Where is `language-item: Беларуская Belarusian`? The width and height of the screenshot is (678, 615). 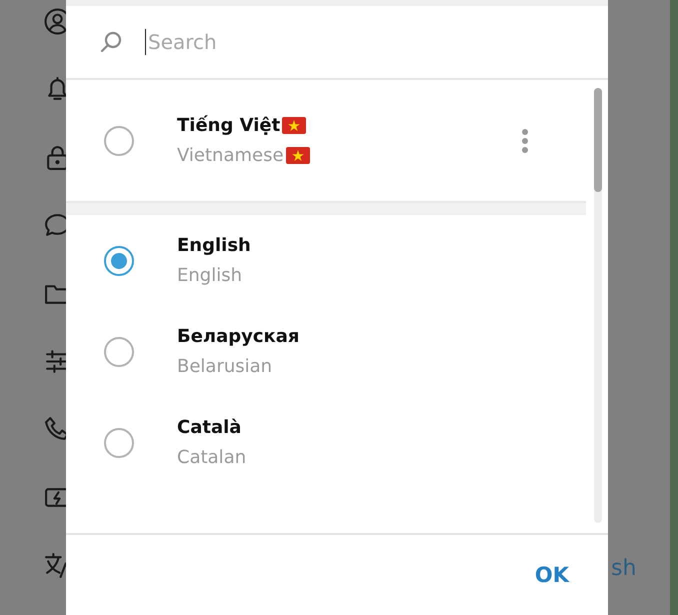 language-item: Беларуская Belarusian is located at coordinates (326, 351).